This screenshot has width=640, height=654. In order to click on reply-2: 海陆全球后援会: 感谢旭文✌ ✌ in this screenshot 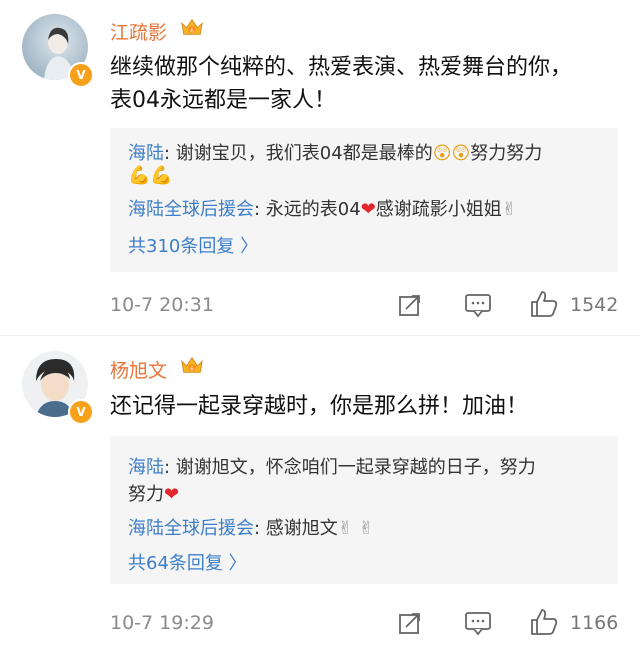, I will do `click(251, 527)`.